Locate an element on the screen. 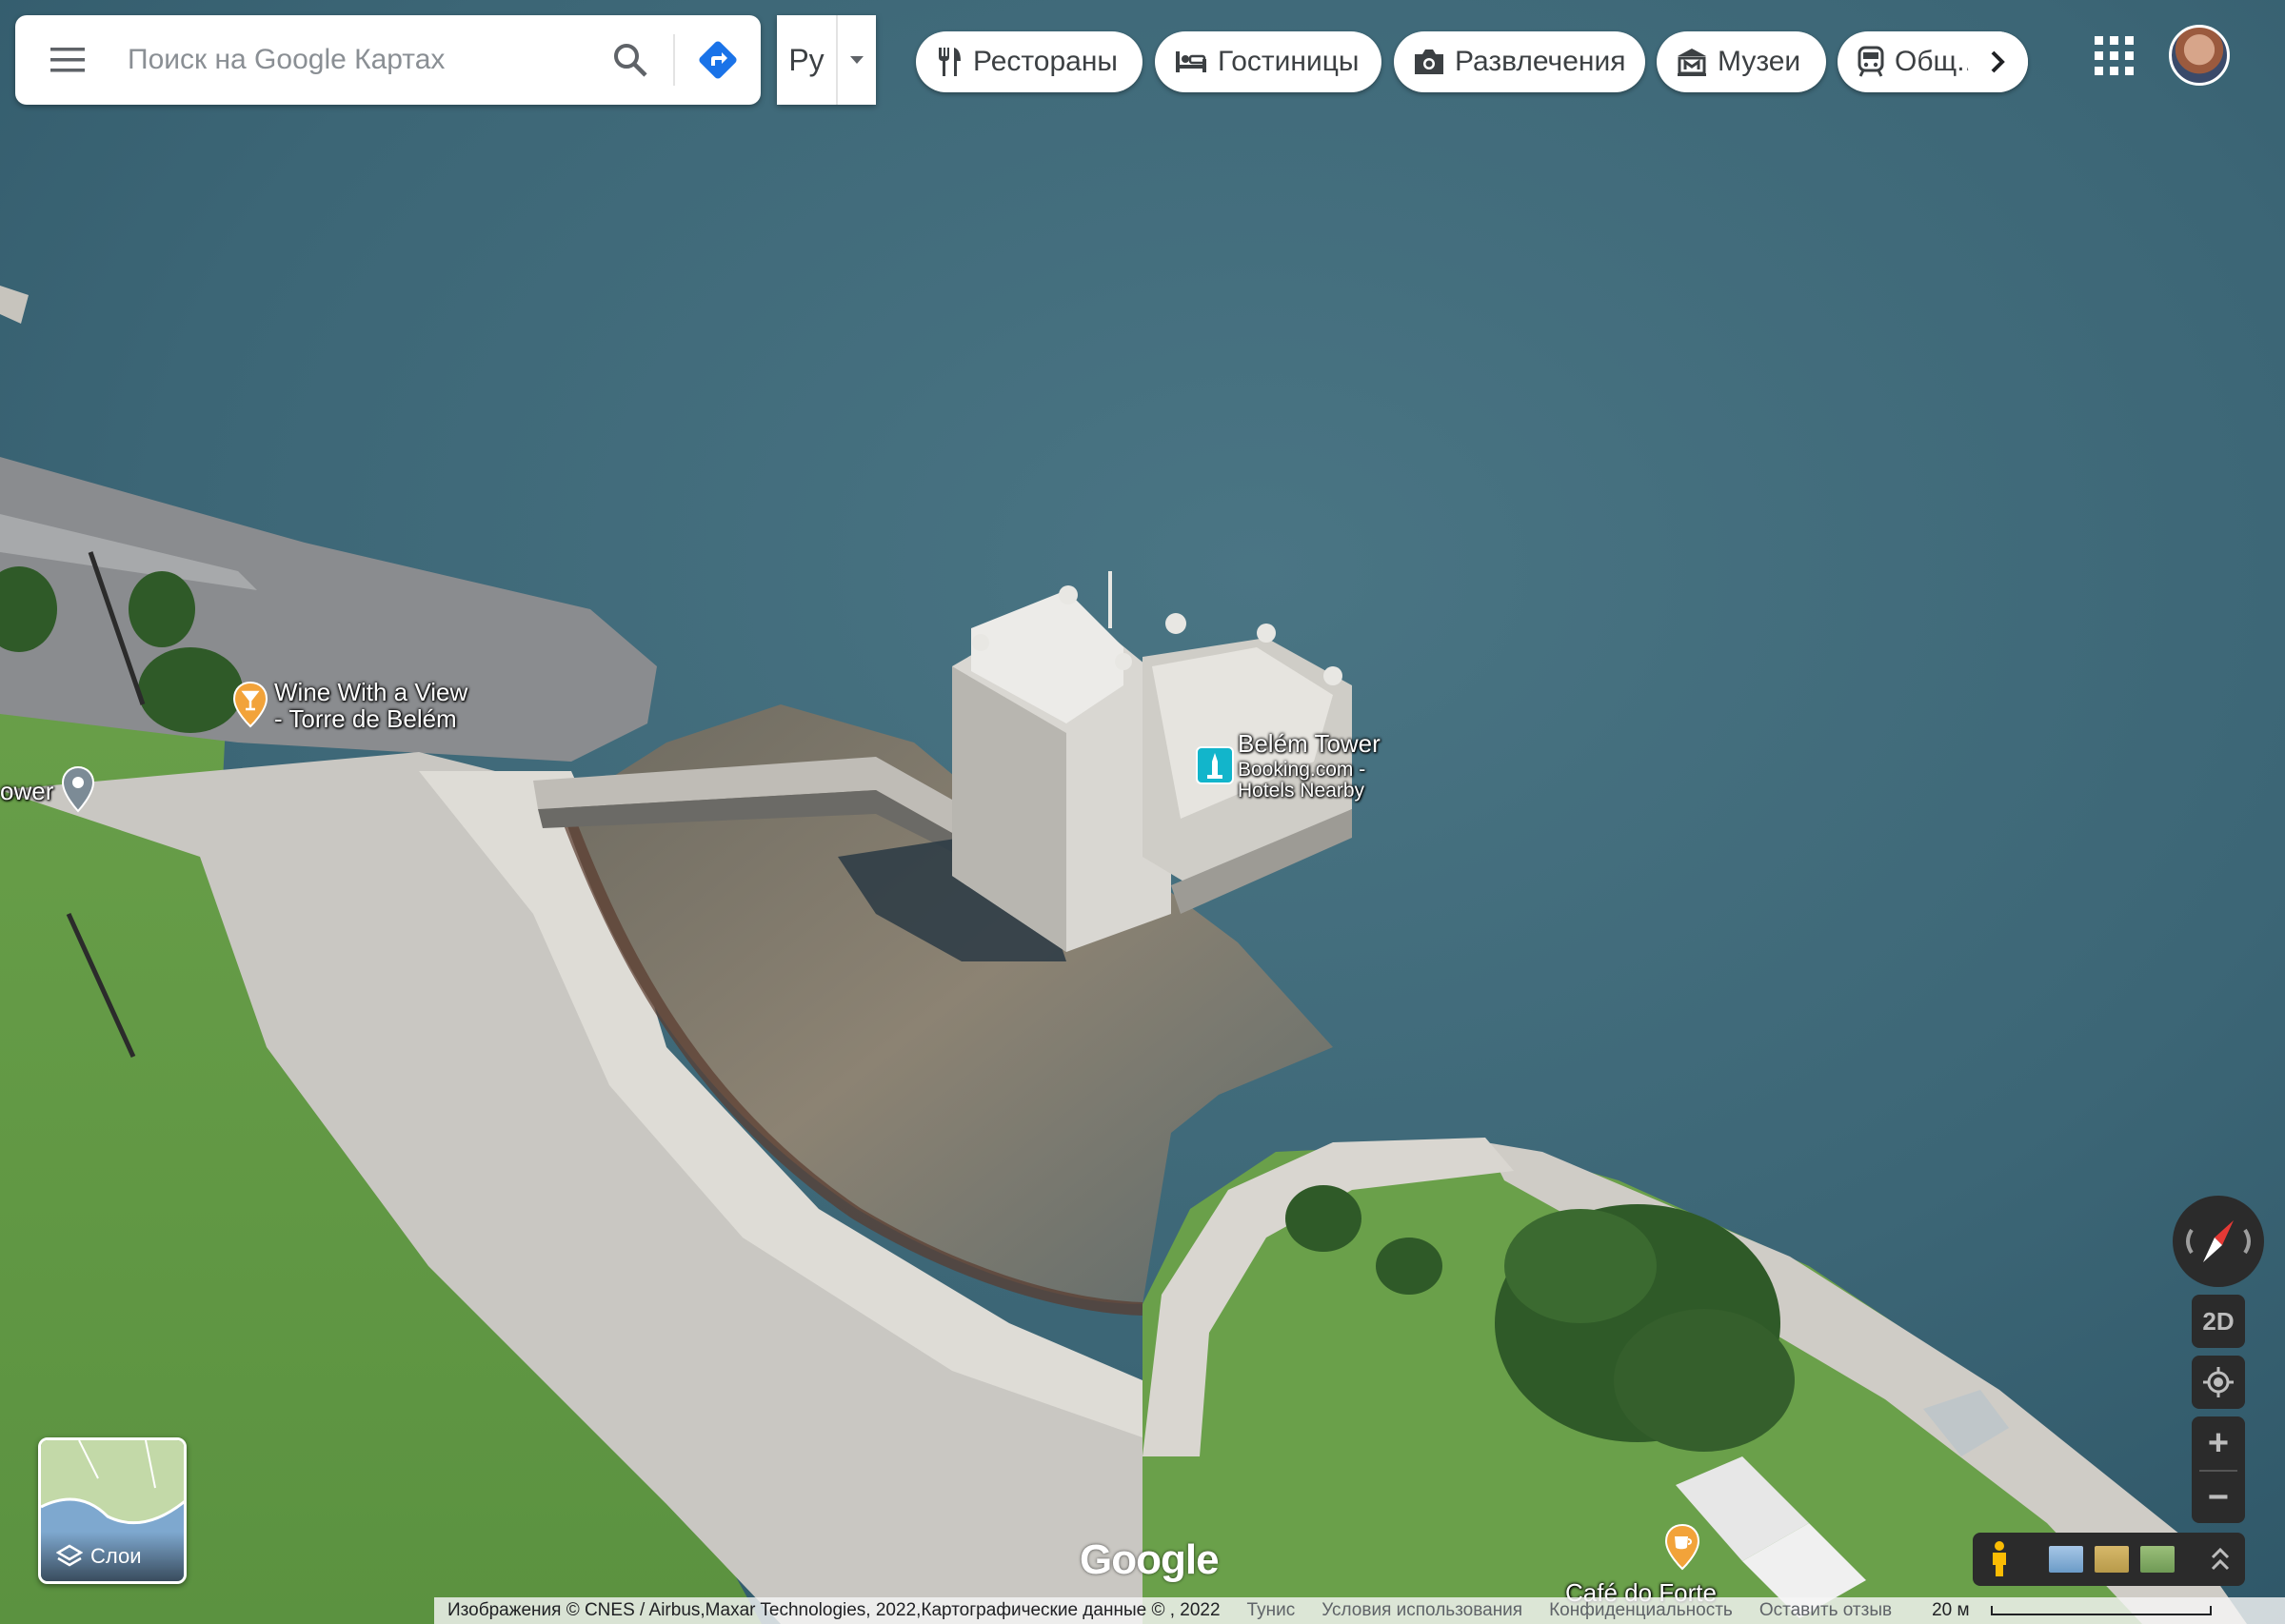 The image size is (2285, 1624). search-button is located at coordinates (630, 60).